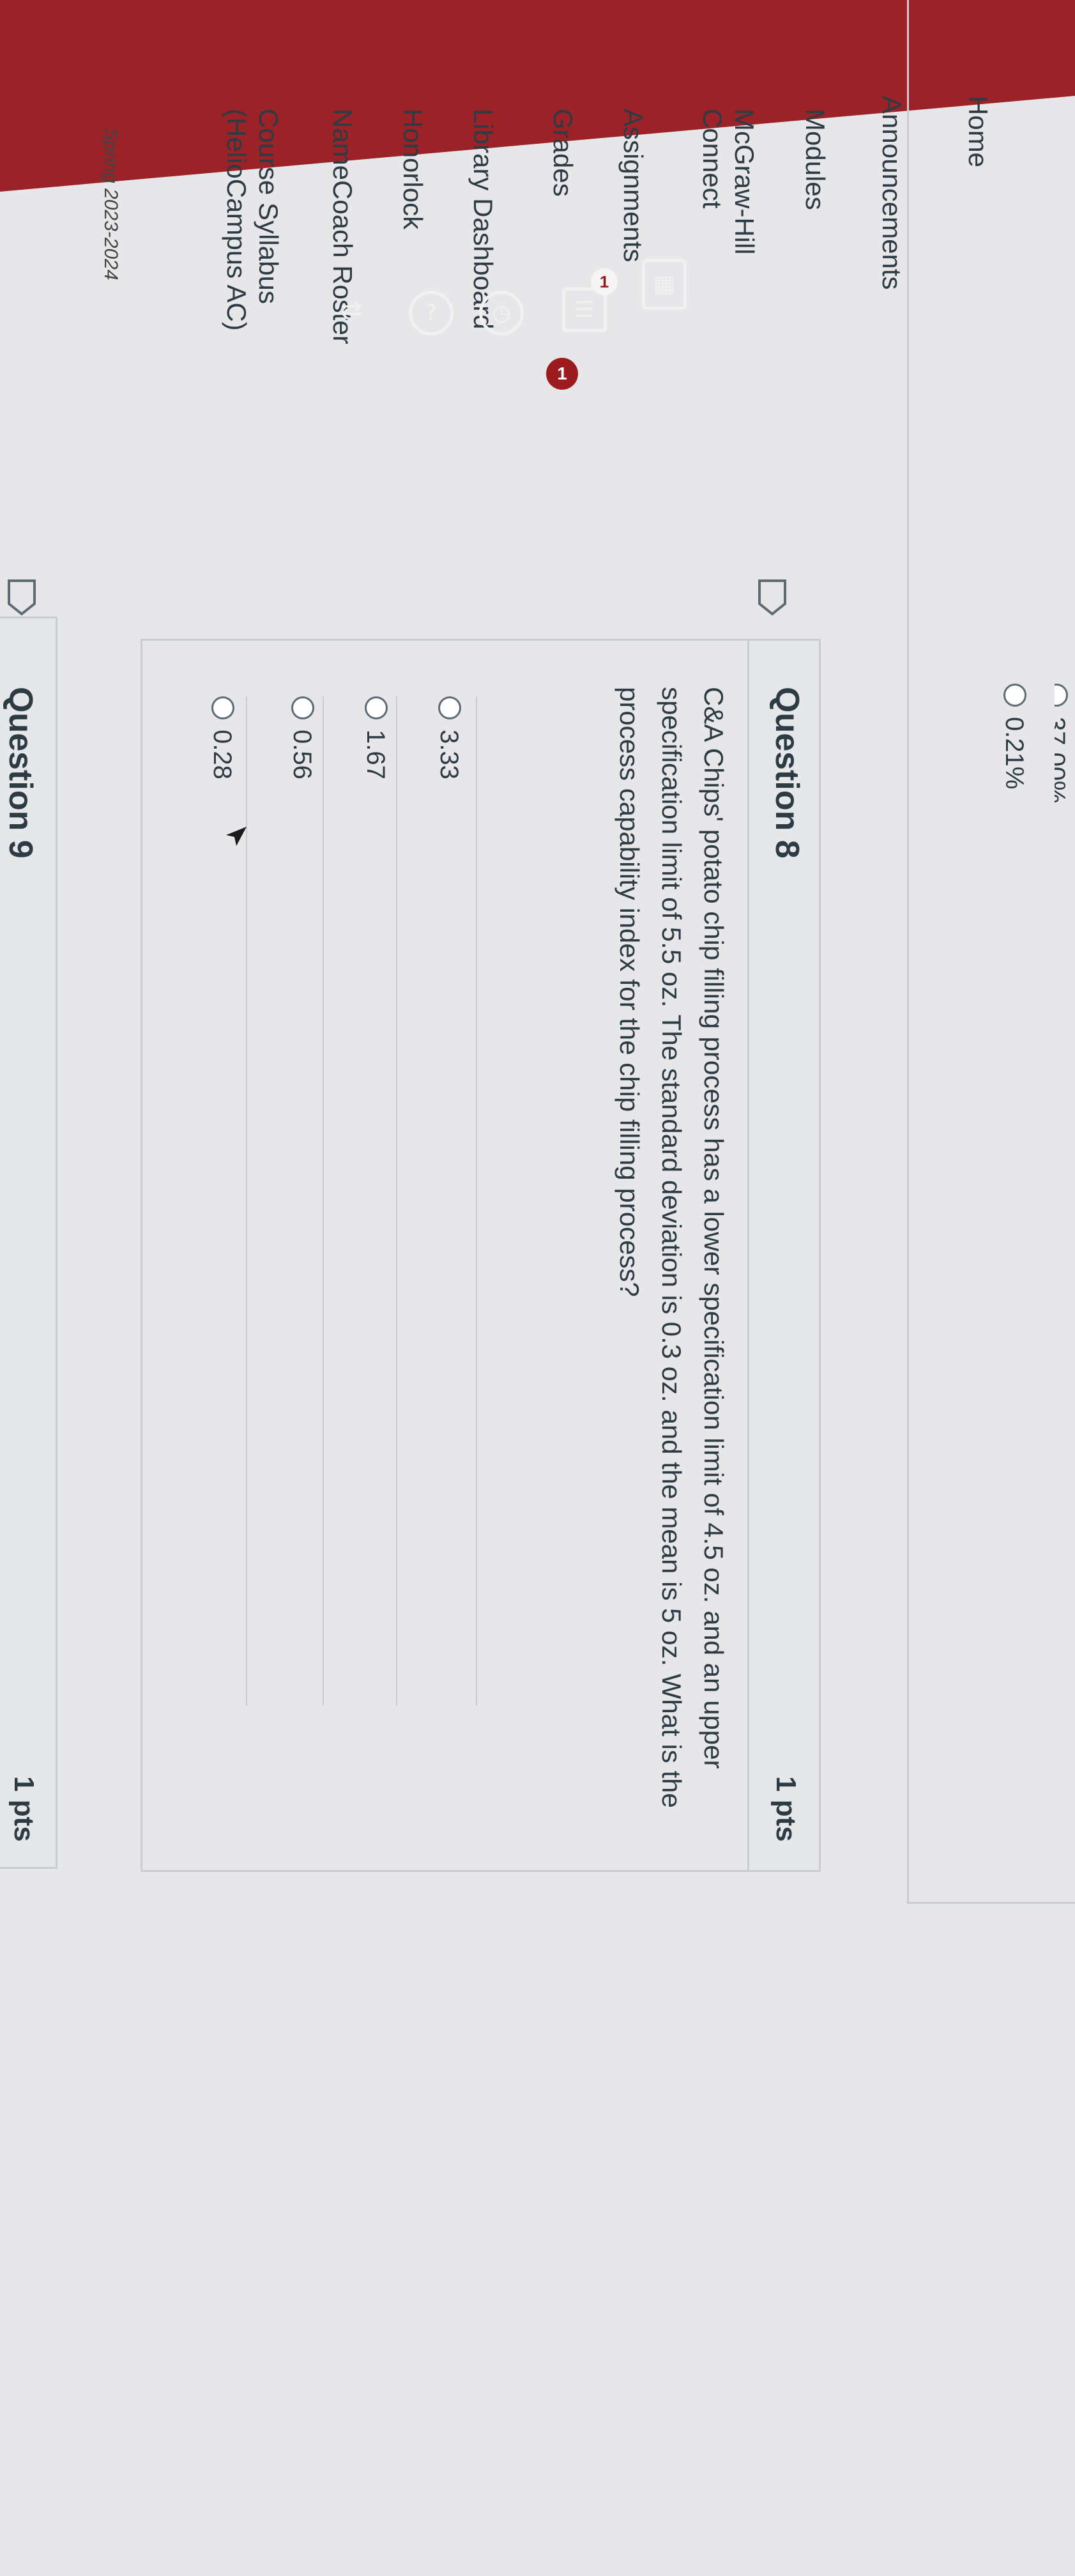  I want to click on nav-announcements-r: Announcements, so click(891, 193).